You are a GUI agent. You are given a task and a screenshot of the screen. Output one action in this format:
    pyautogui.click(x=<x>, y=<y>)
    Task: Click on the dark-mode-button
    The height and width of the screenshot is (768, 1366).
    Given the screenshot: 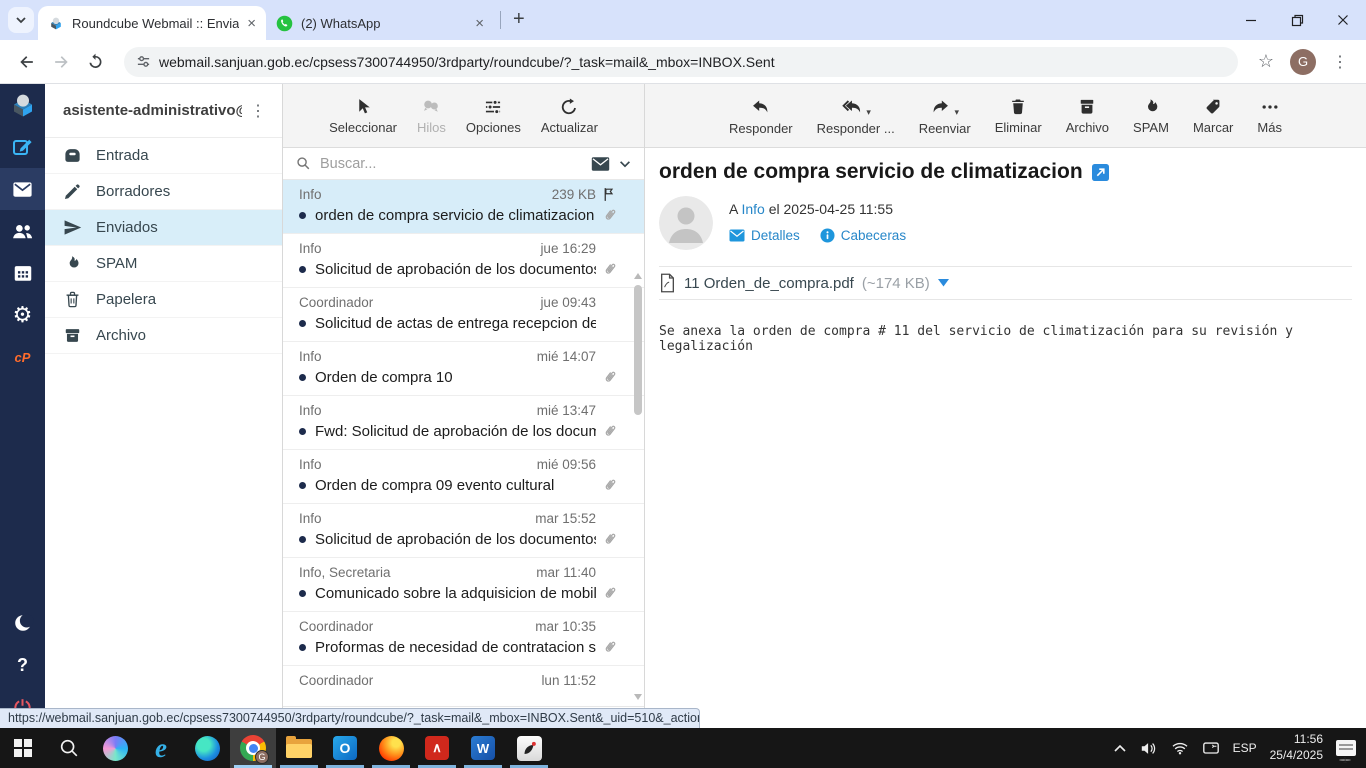 What is the action you would take?
    pyautogui.click(x=22, y=623)
    